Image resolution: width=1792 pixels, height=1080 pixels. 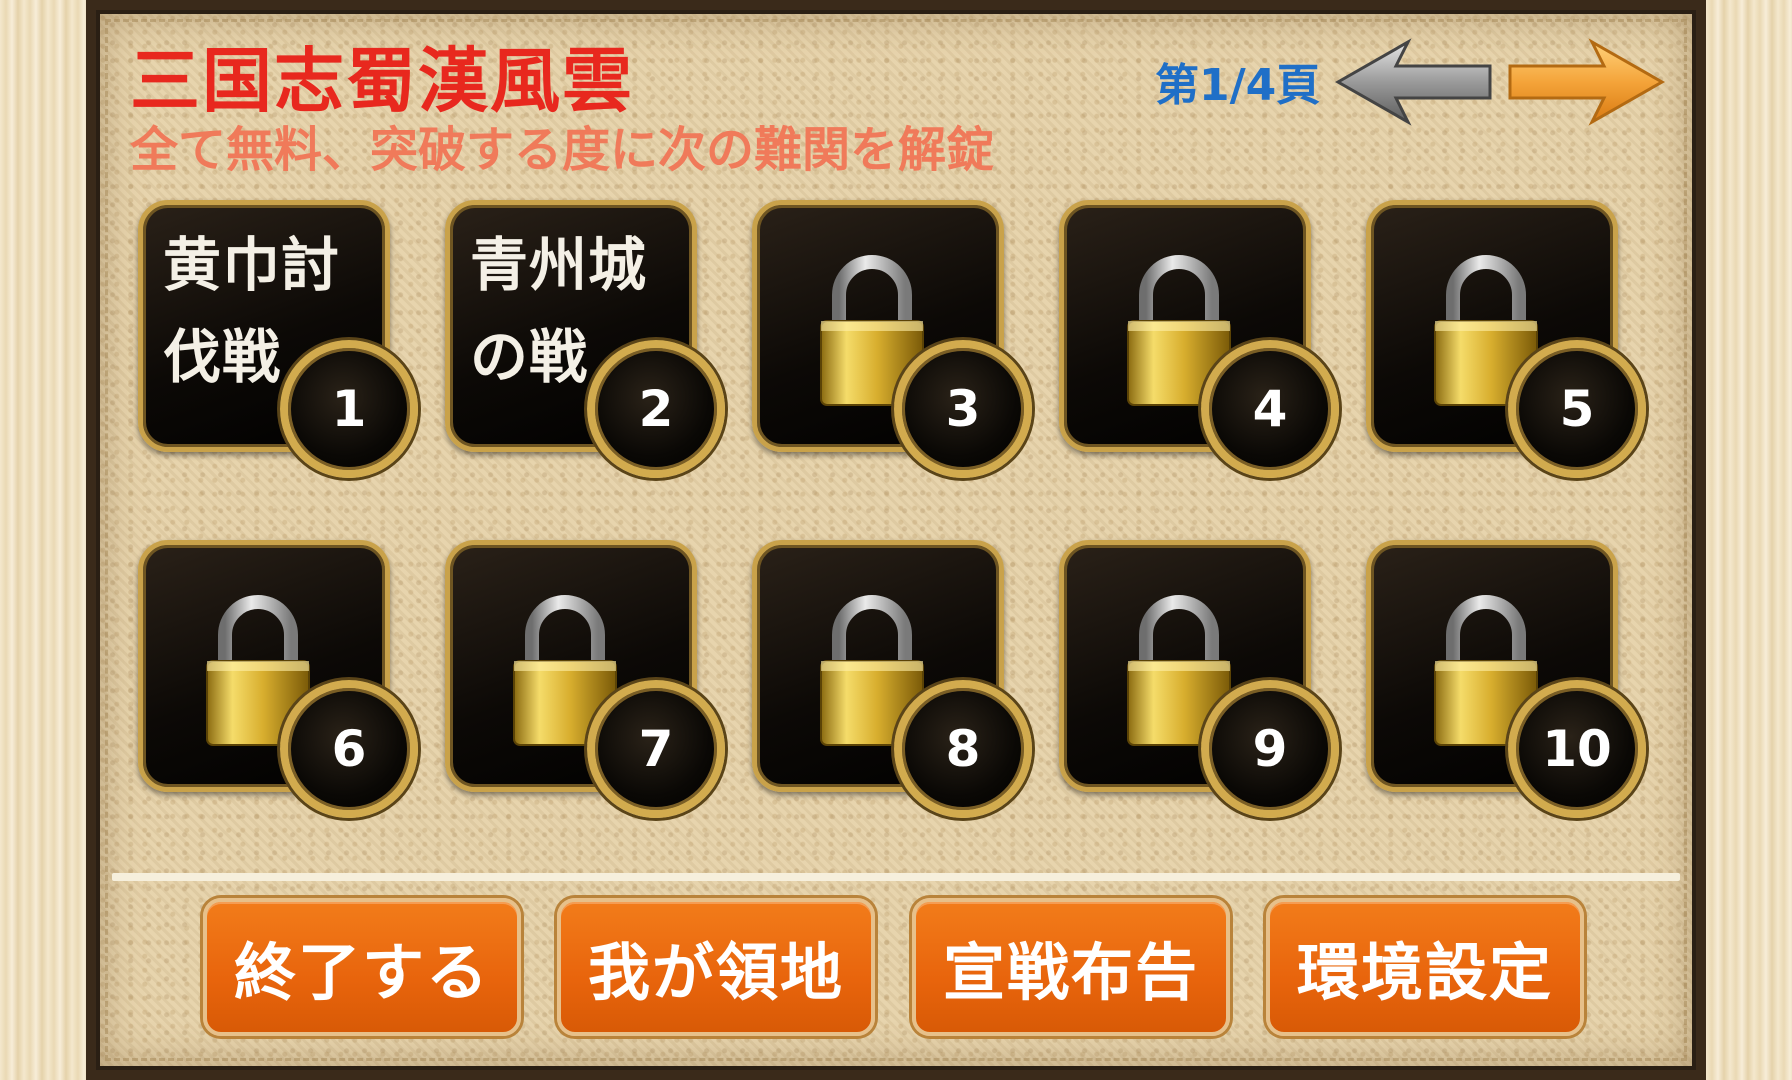 What do you see at coordinates (562, 150) in the screenshot?
I see `game-subtitle: 全て無料、突破する度に次の難関を解錠` at bounding box center [562, 150].